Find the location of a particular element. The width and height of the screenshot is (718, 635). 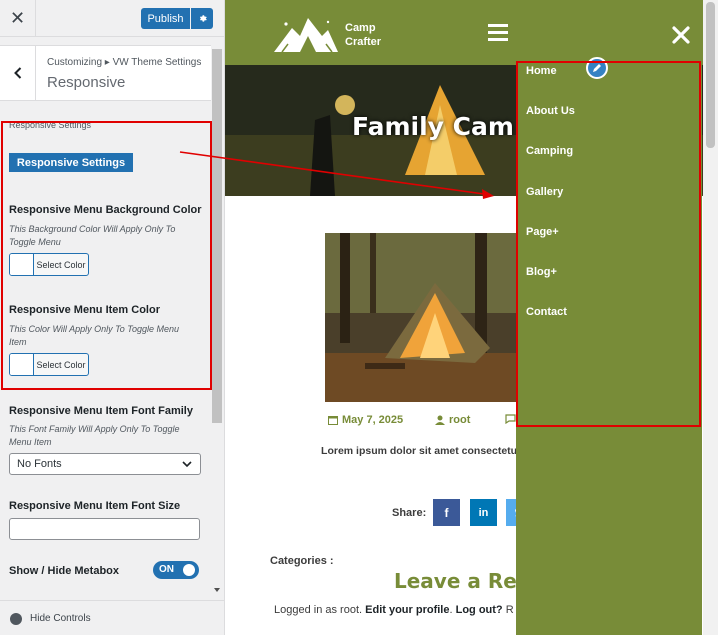

post-featured-image is located at coordinates (421, 317).